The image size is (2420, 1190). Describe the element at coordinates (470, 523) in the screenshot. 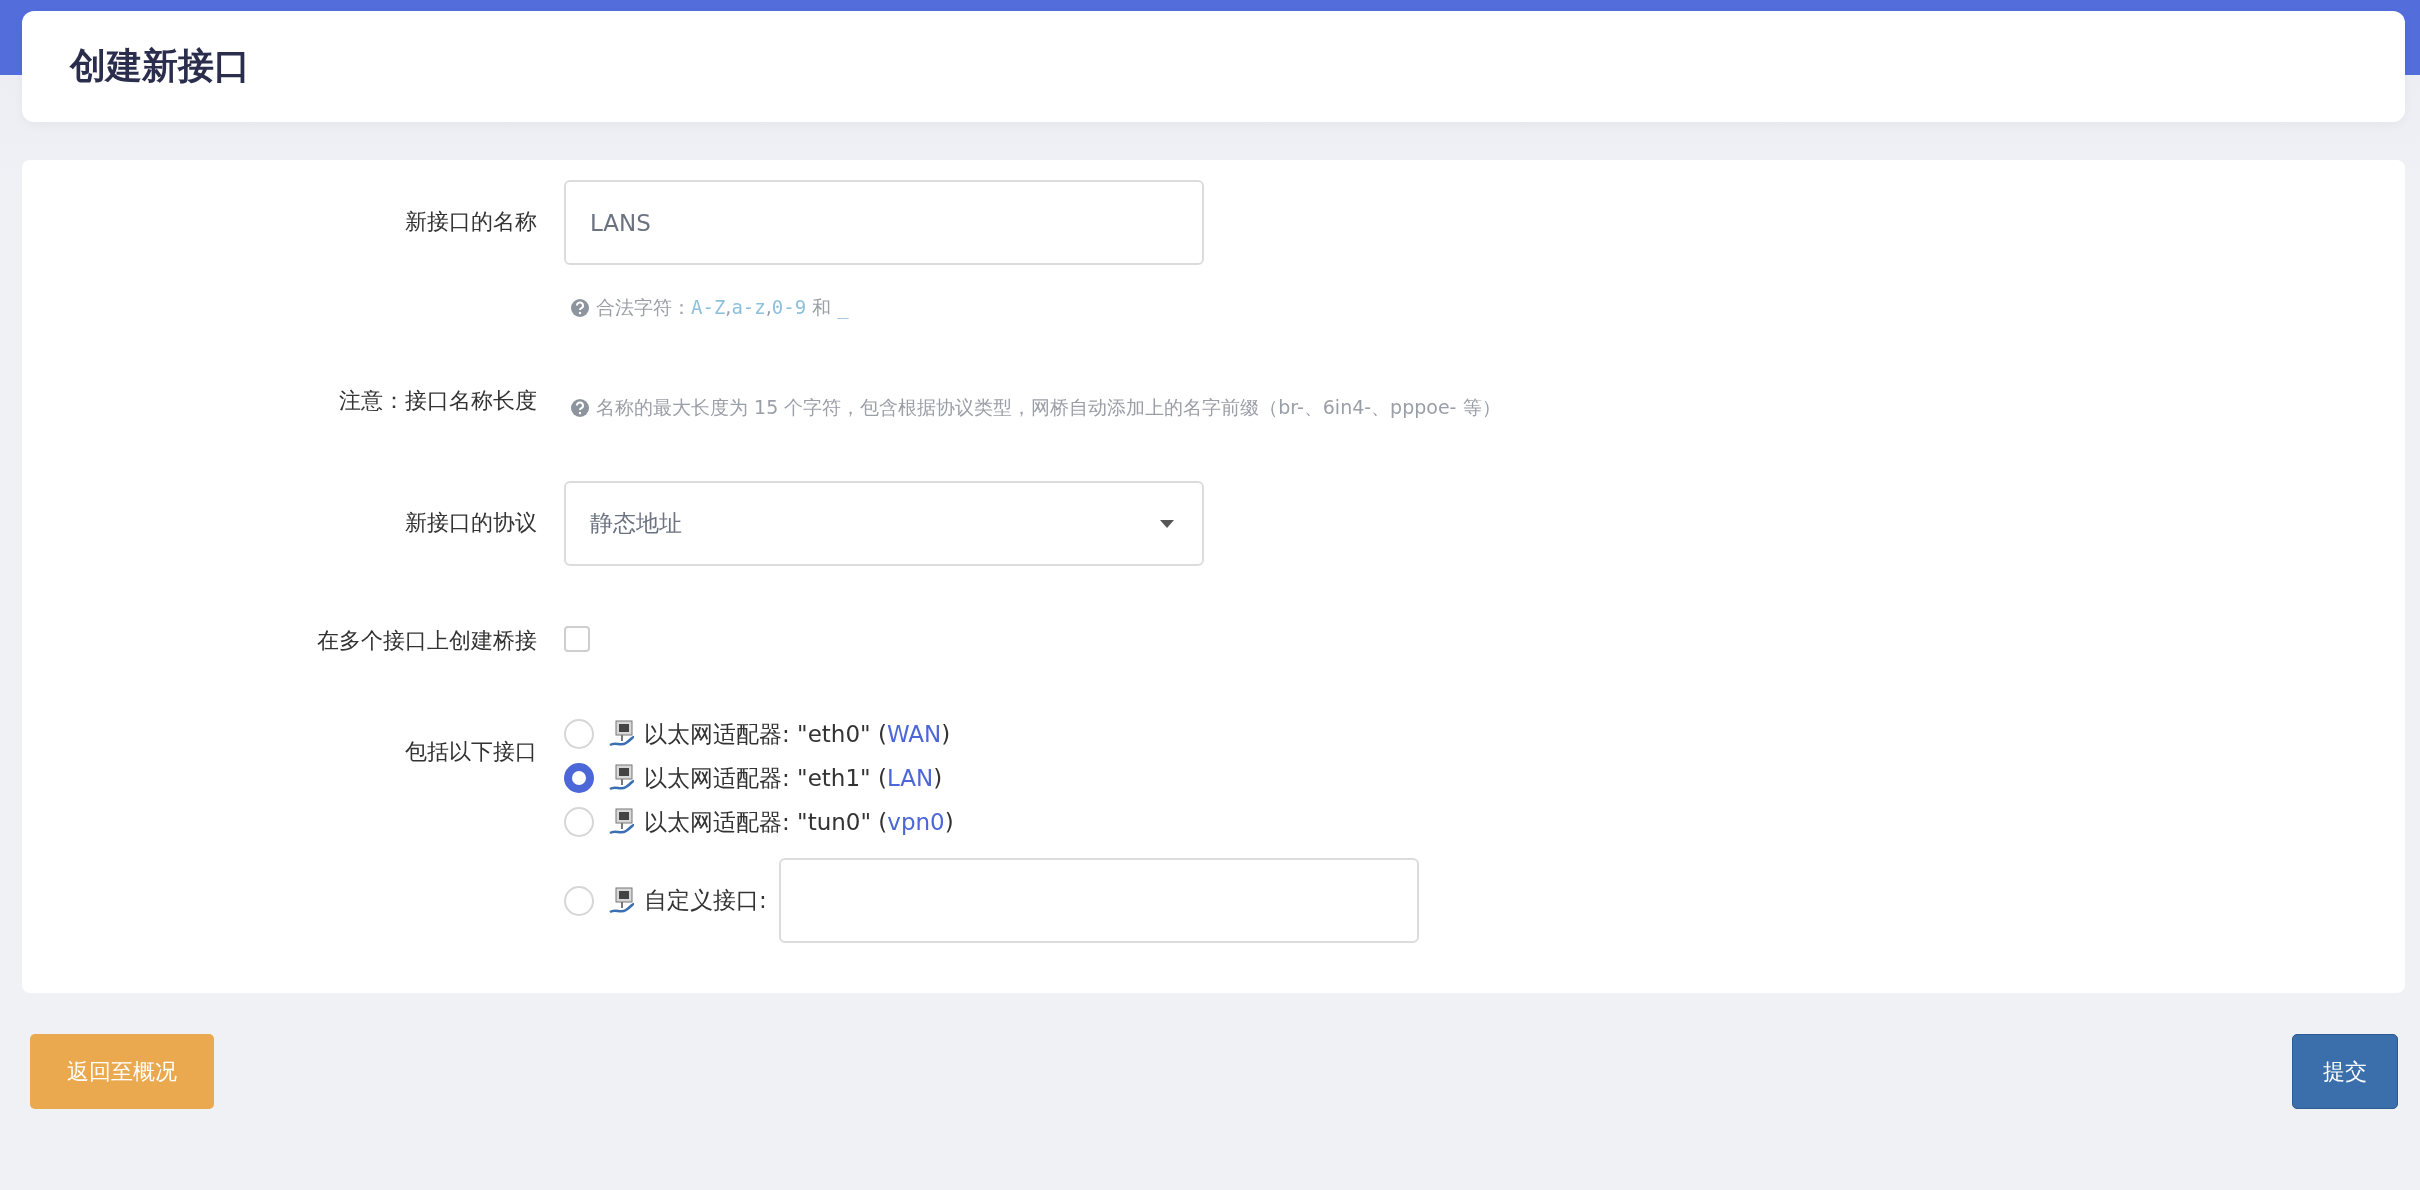

I see `field-label: 新接口的协议` at that location.